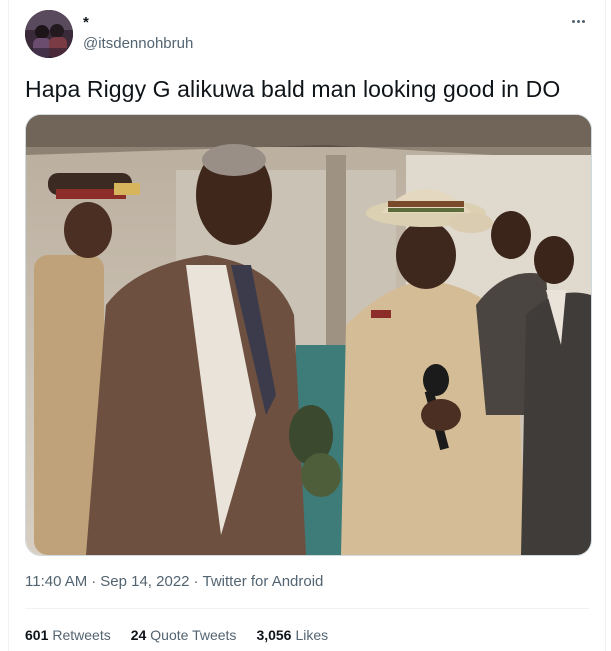 This screenshot has width=611, height=651. Describe the element at coordinates (263, 581) in the screenshot. I see `tweet-source: Twitter for Android` at that location.